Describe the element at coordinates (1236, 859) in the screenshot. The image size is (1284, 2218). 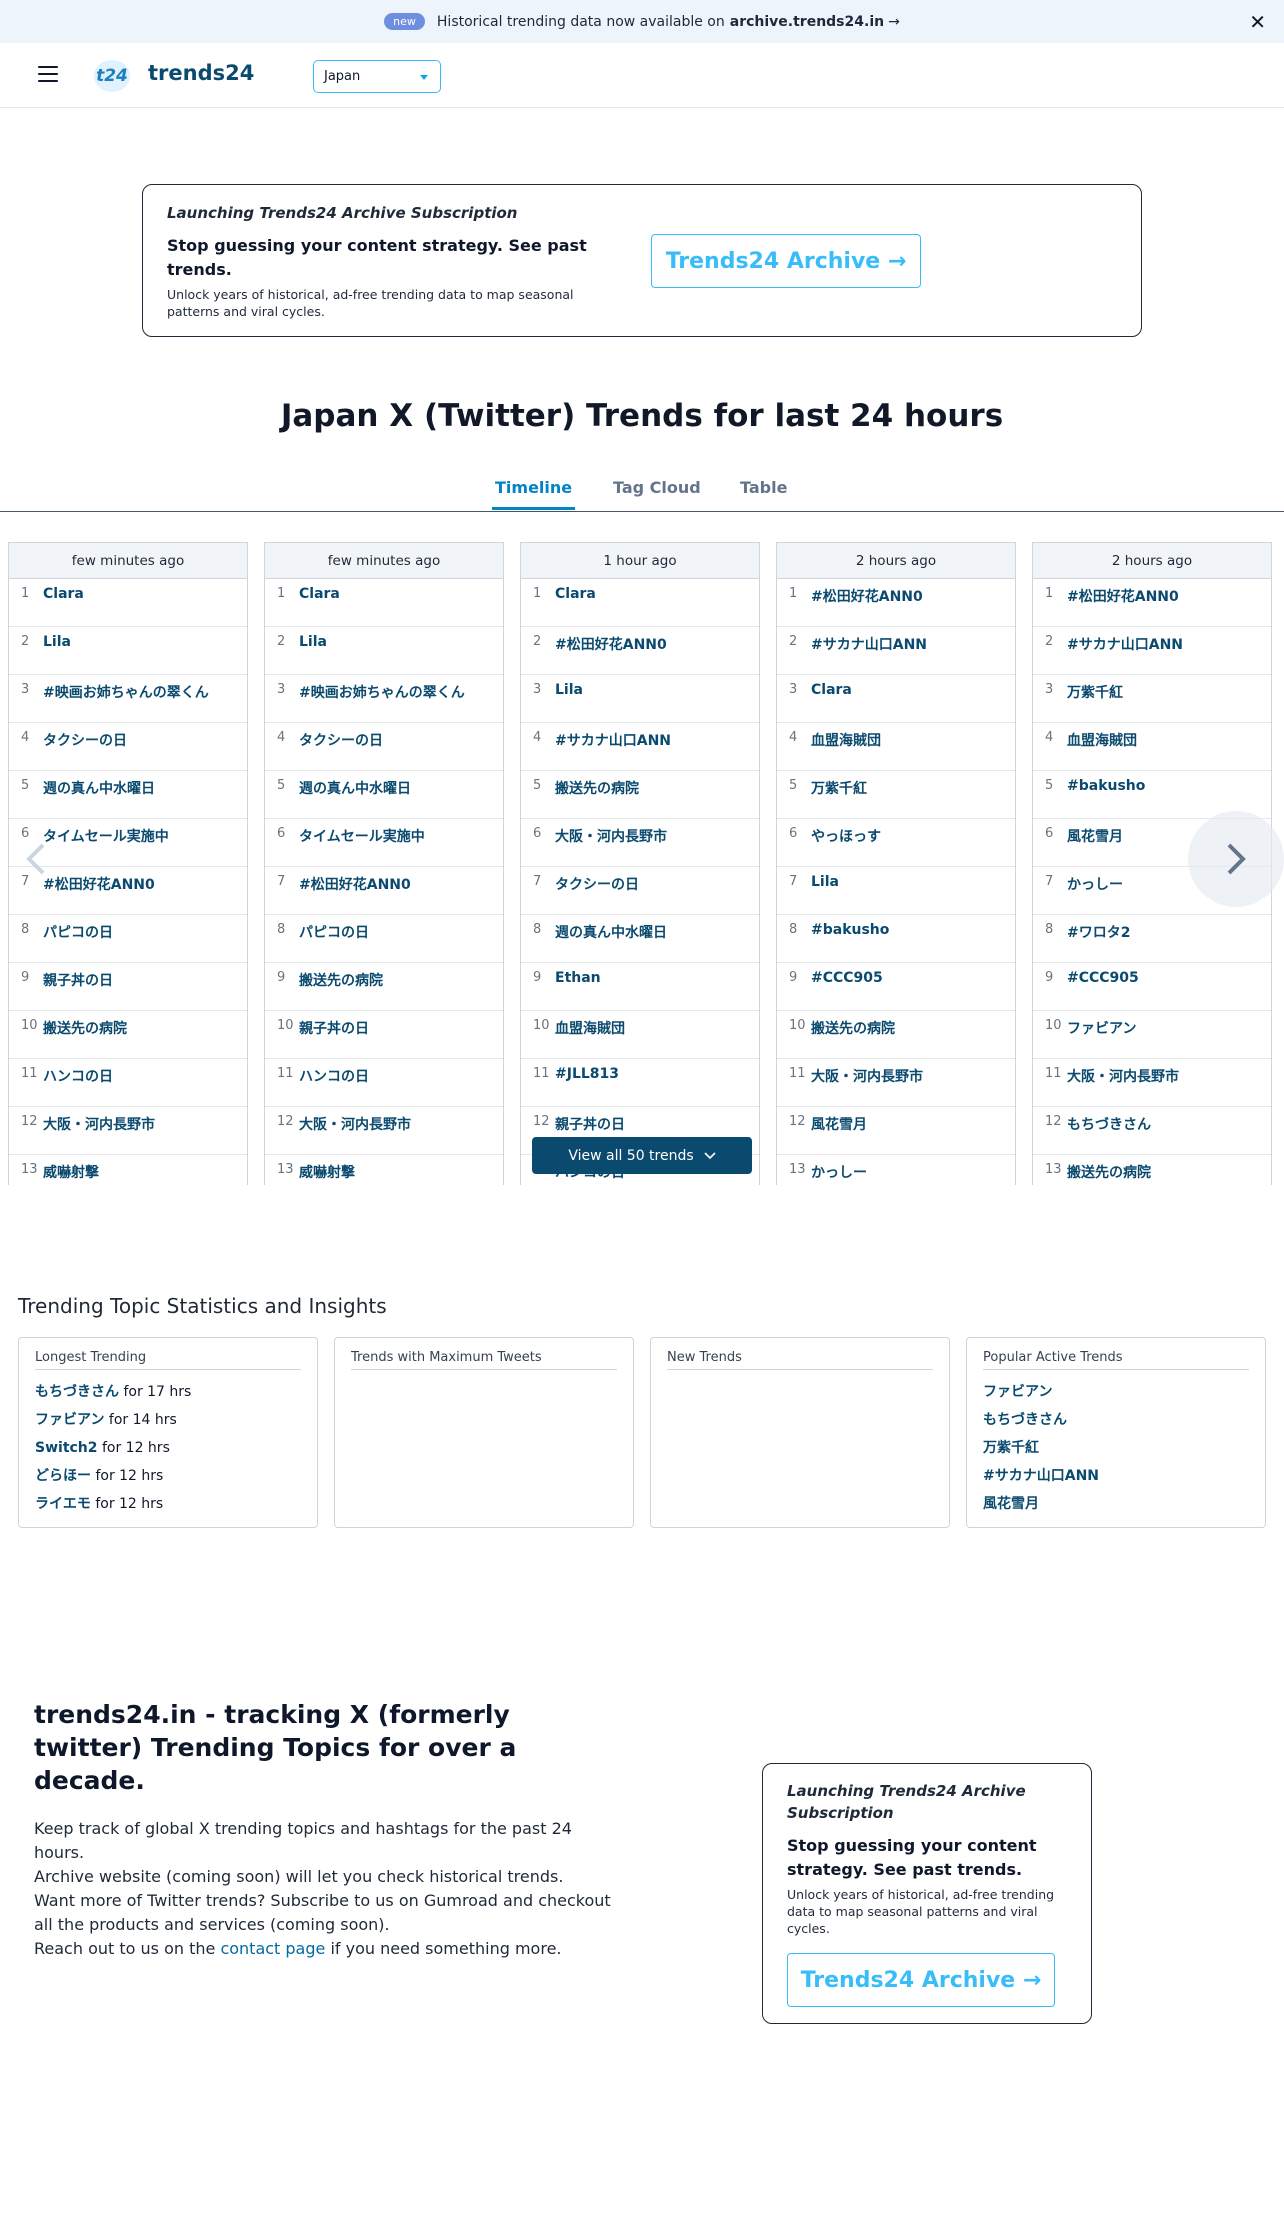
I see `carousel-next-button` at that location.